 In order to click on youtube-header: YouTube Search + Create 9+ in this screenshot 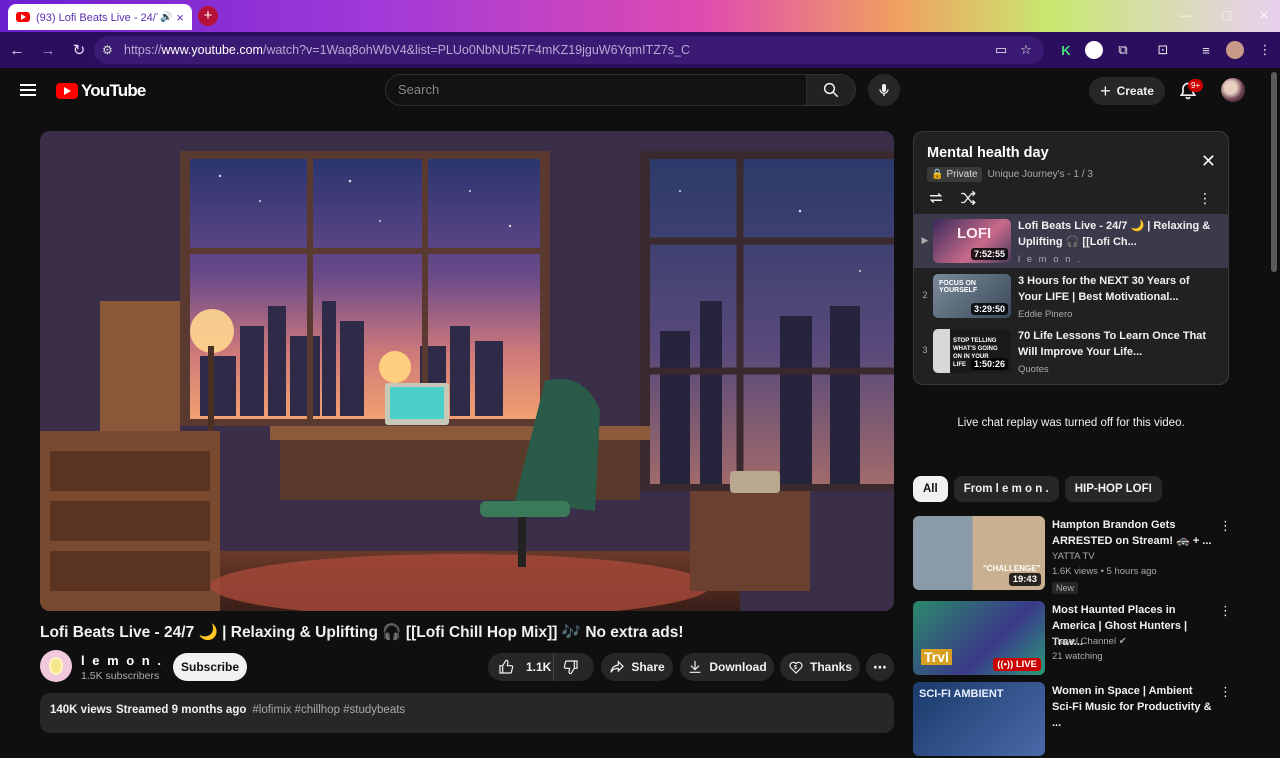, I will do `click(640, 91)`.